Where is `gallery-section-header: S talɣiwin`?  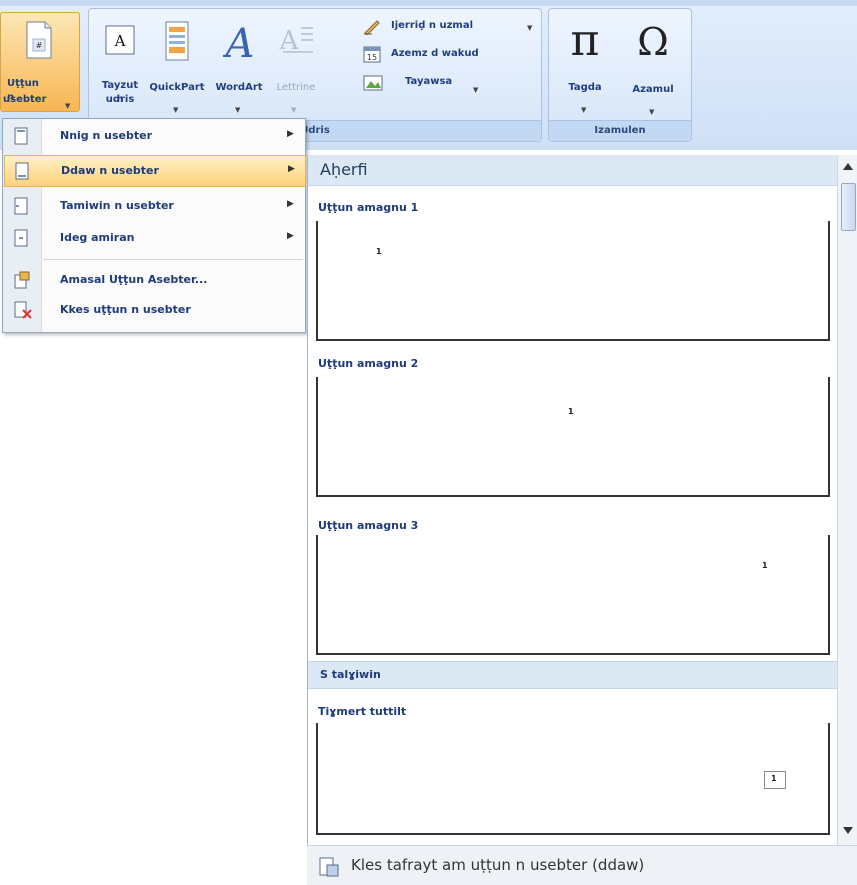 gallery-section-header: S talɣiwin is located at coordinates (573, 675).